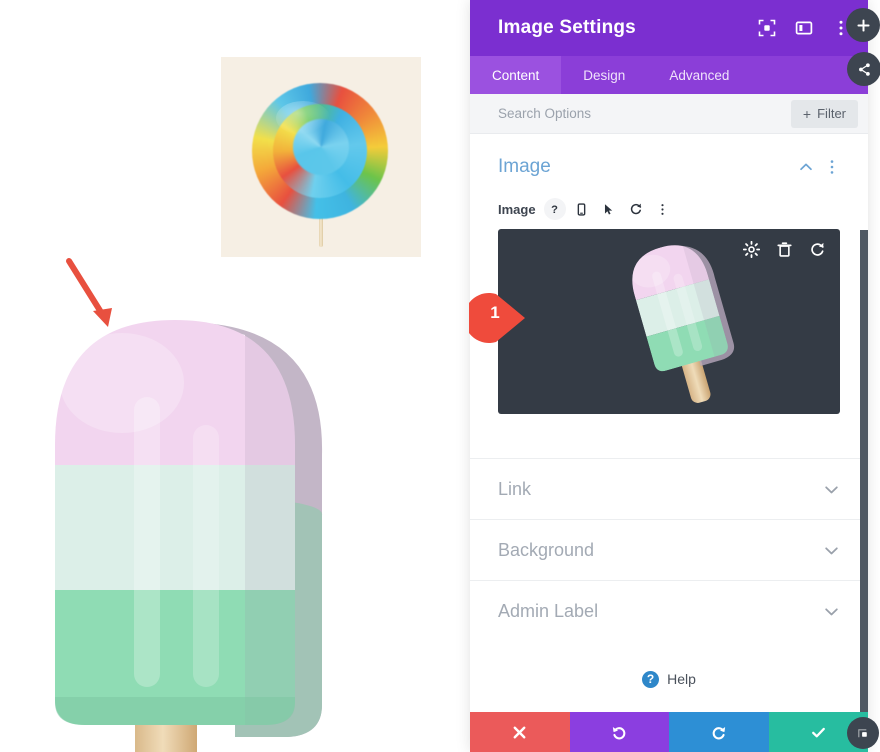  What do you see at coordinates (644, 113) in the screenshot?
I see `search-input` at bounding box center [644, 113].